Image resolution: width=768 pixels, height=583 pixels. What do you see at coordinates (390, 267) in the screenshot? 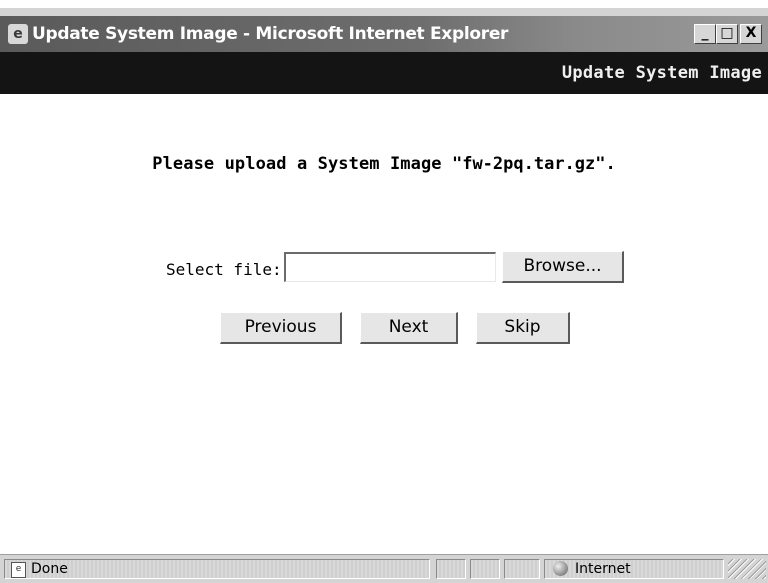
I see `file-path-input` at bounding box center [390, 267].